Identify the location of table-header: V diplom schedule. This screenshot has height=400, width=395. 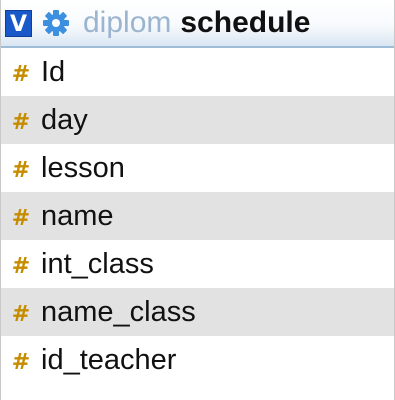
(197, 24).